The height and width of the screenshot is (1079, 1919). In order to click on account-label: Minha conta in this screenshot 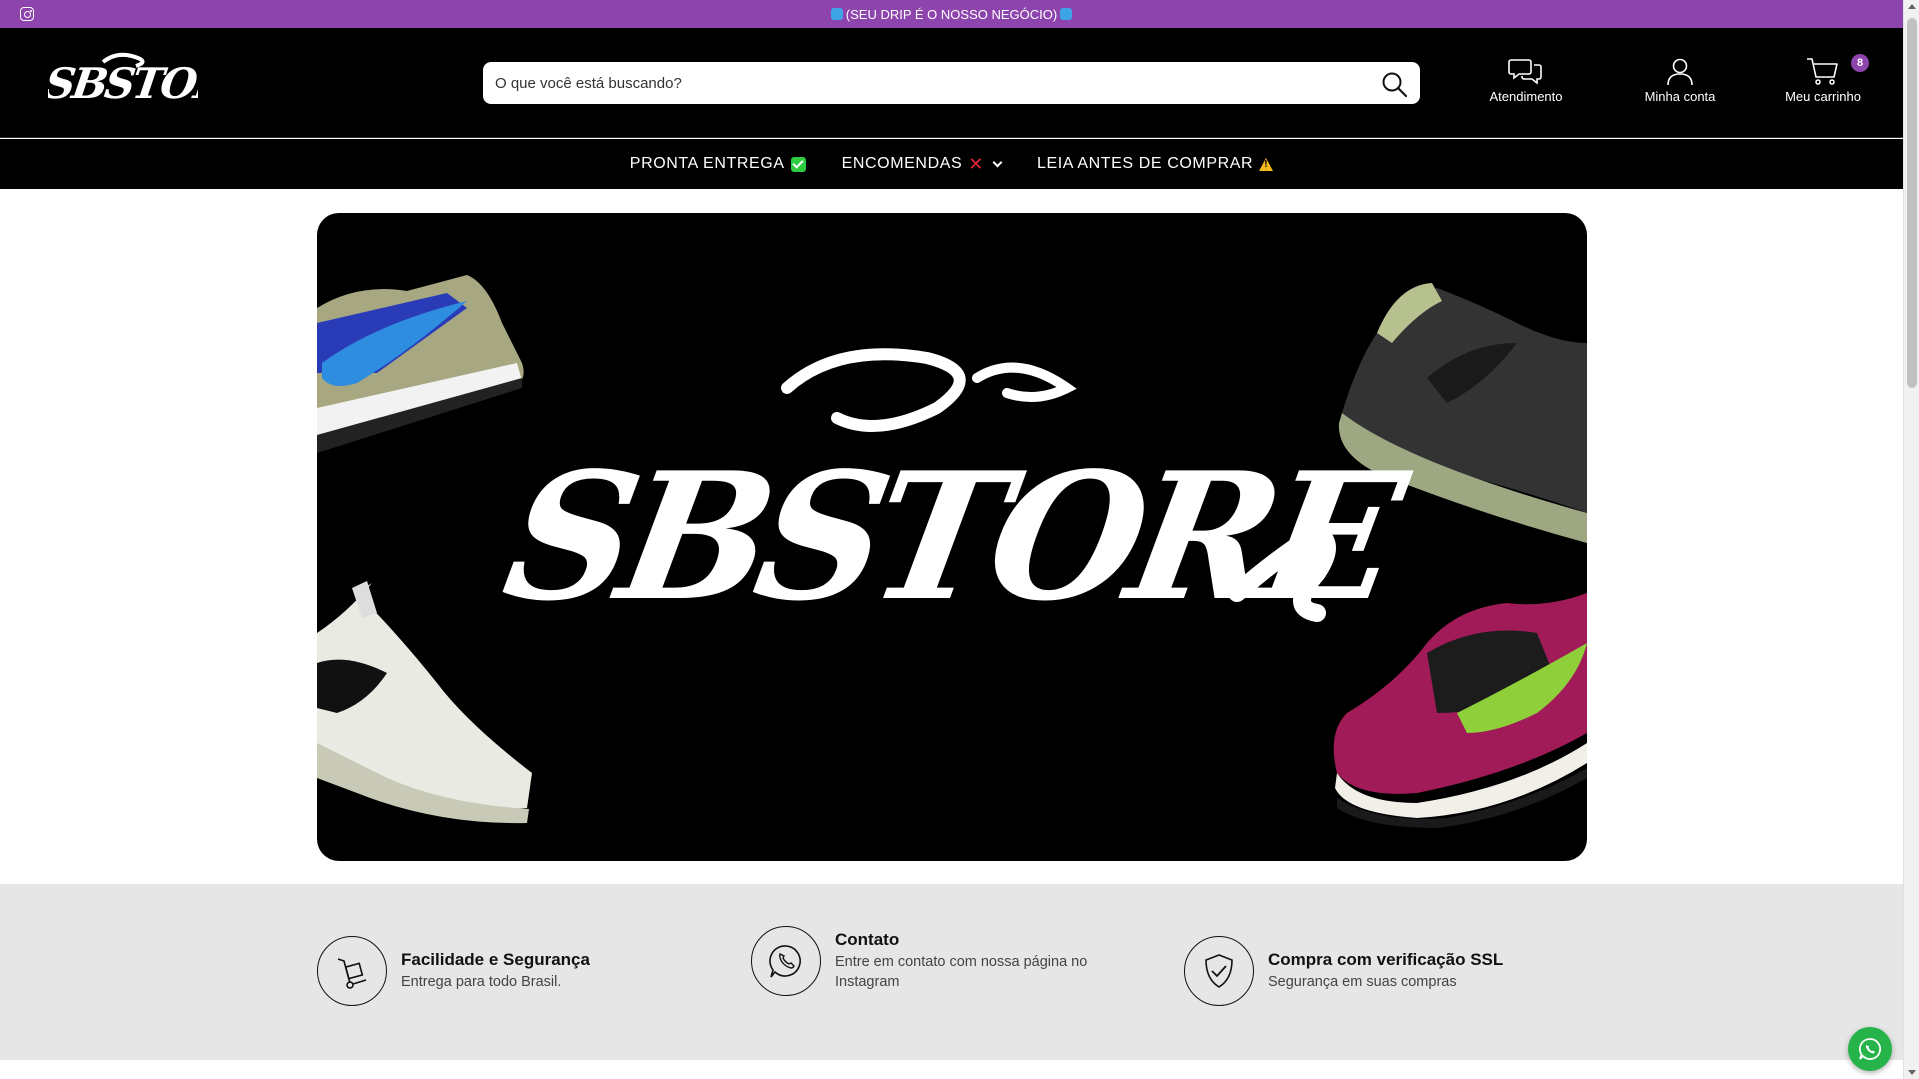, I will do `click(1680, 96)`.